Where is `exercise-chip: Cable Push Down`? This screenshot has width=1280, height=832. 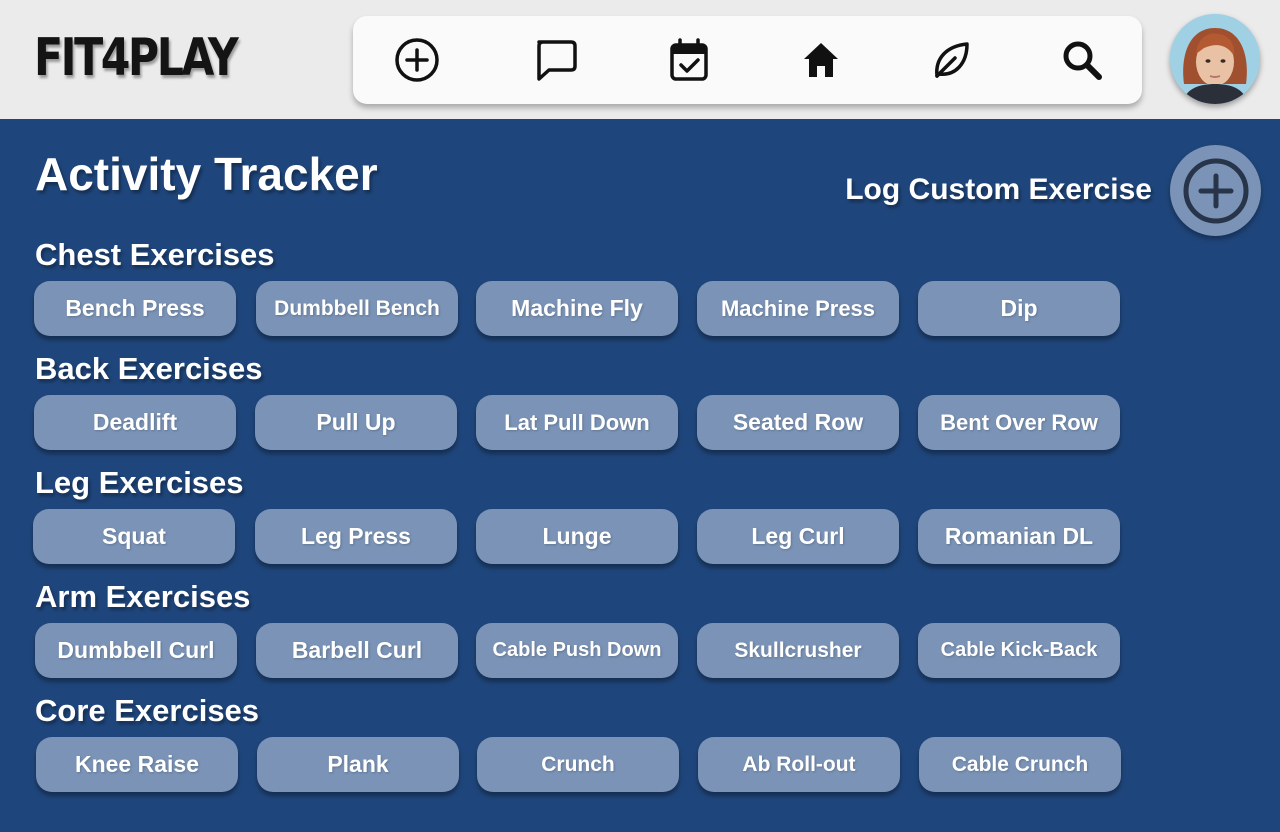
exercise-chip: Cable Push Down is located at coordinates (577, 650).